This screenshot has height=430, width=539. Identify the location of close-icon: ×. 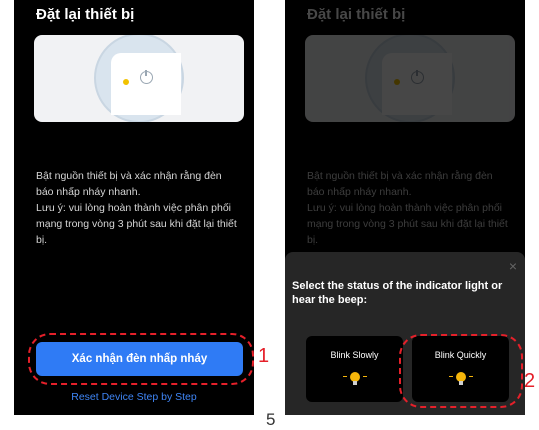
(513, 266).